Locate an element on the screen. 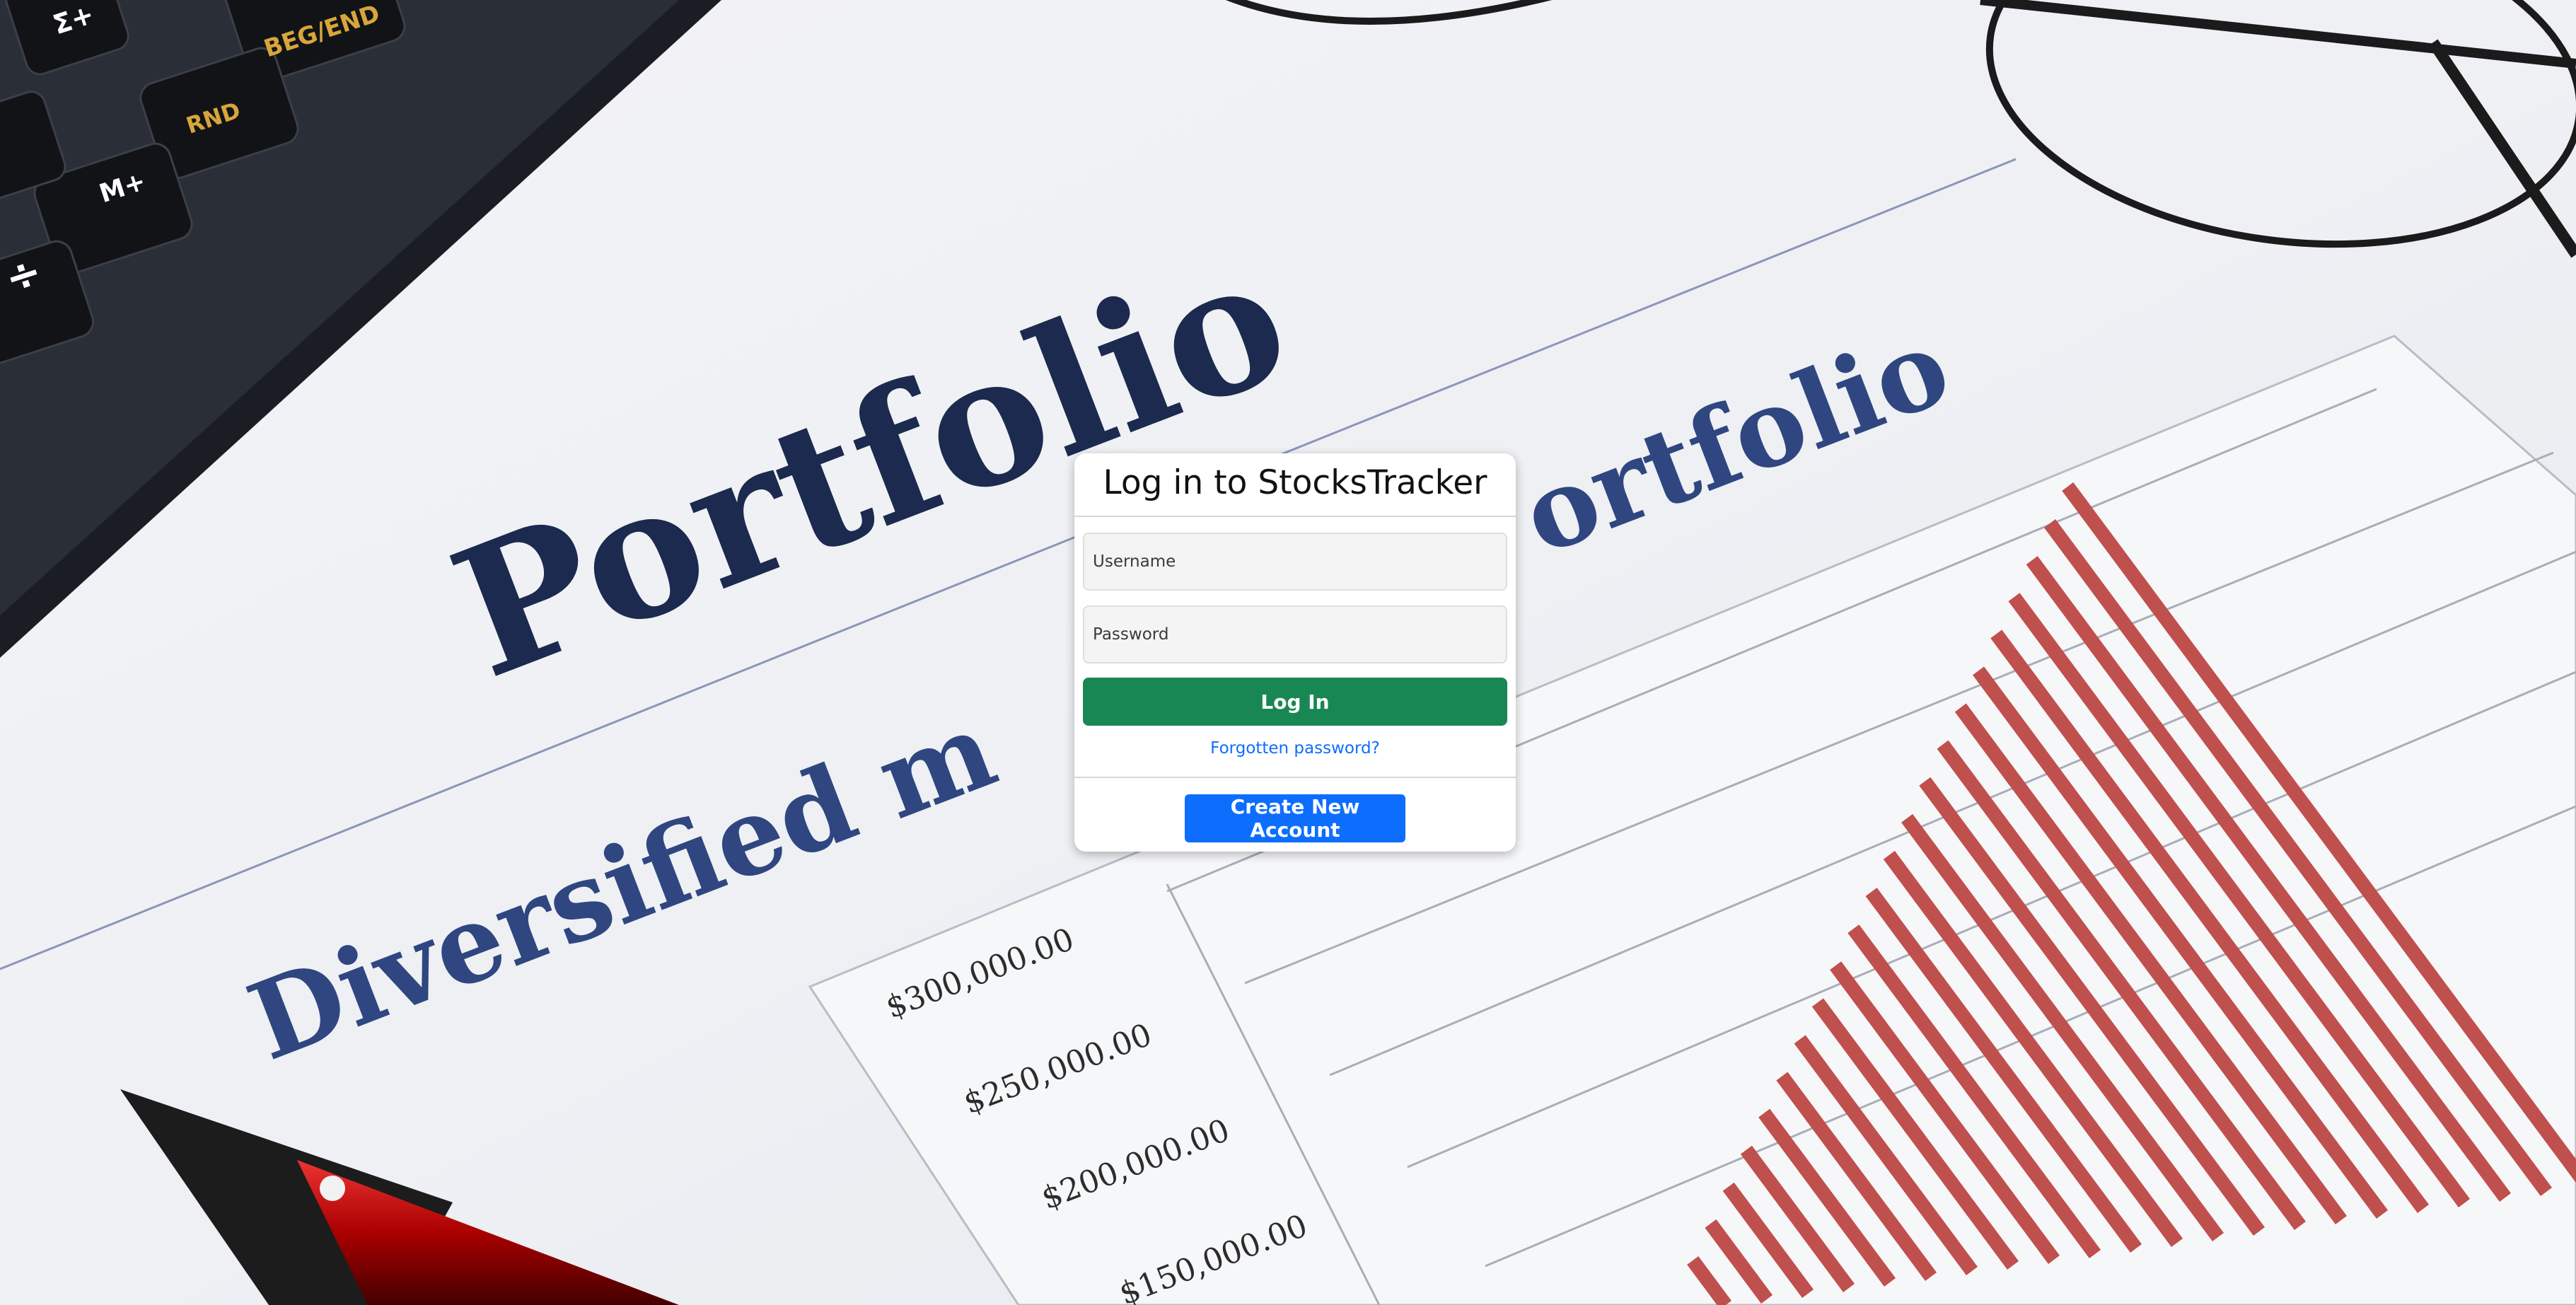 This screenshot has height=1305, width=2576. username-input is located at coordinates (1295, 562).